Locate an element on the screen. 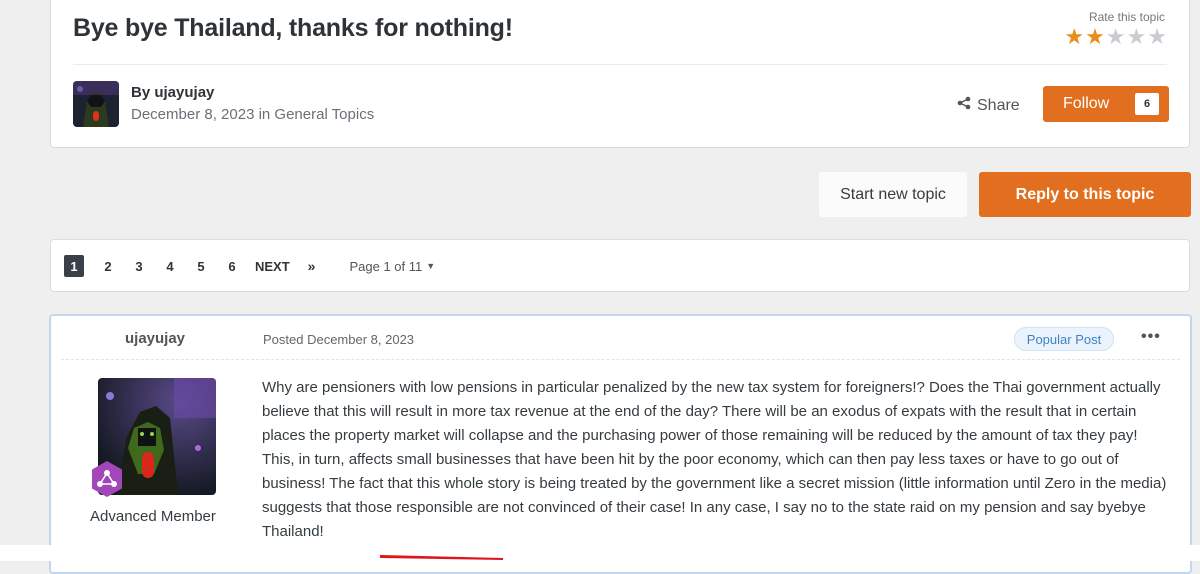  follower-count: 6 is located at coordinates (1147, 104).